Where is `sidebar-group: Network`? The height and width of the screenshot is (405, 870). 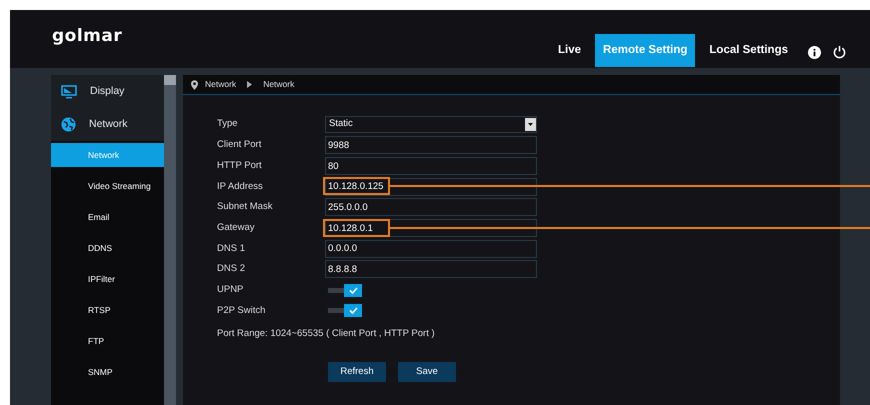 sidebar-group: Network is located at coordinates (107, 124).